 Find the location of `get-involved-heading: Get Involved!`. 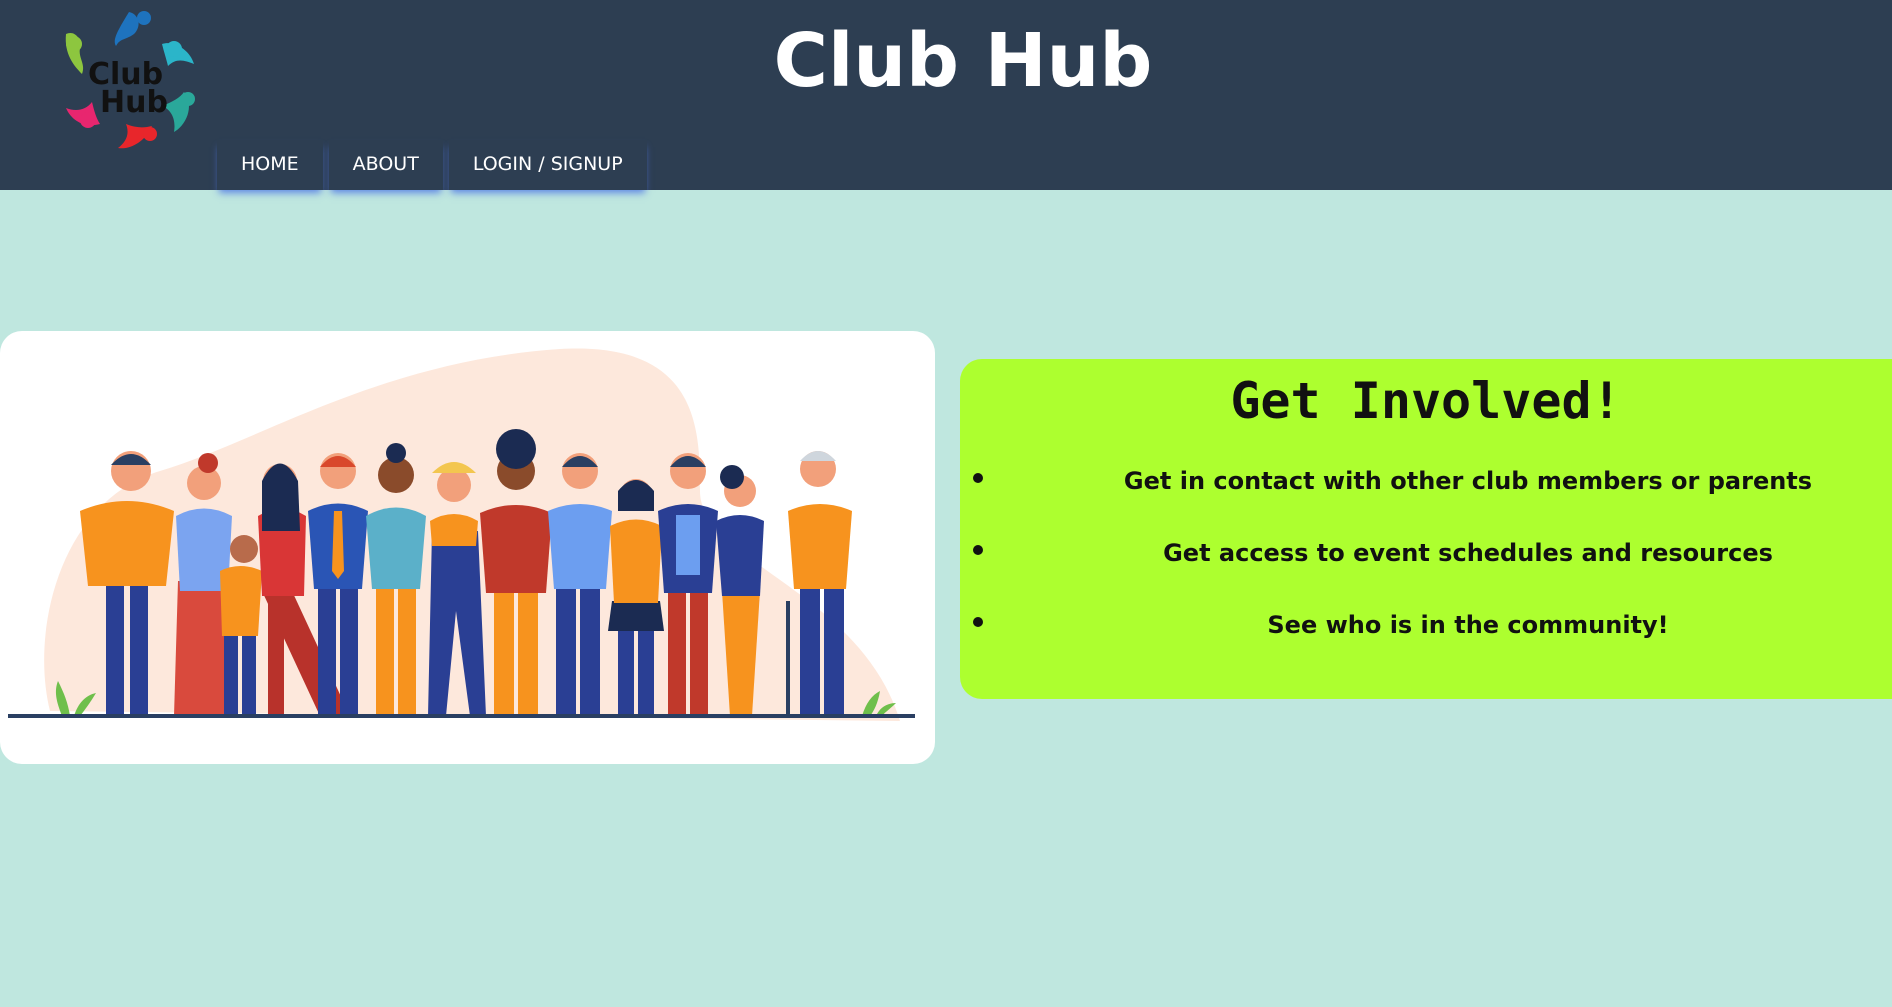

get-involved-heading: Get Involved! is located at coordinates (1426, 401).